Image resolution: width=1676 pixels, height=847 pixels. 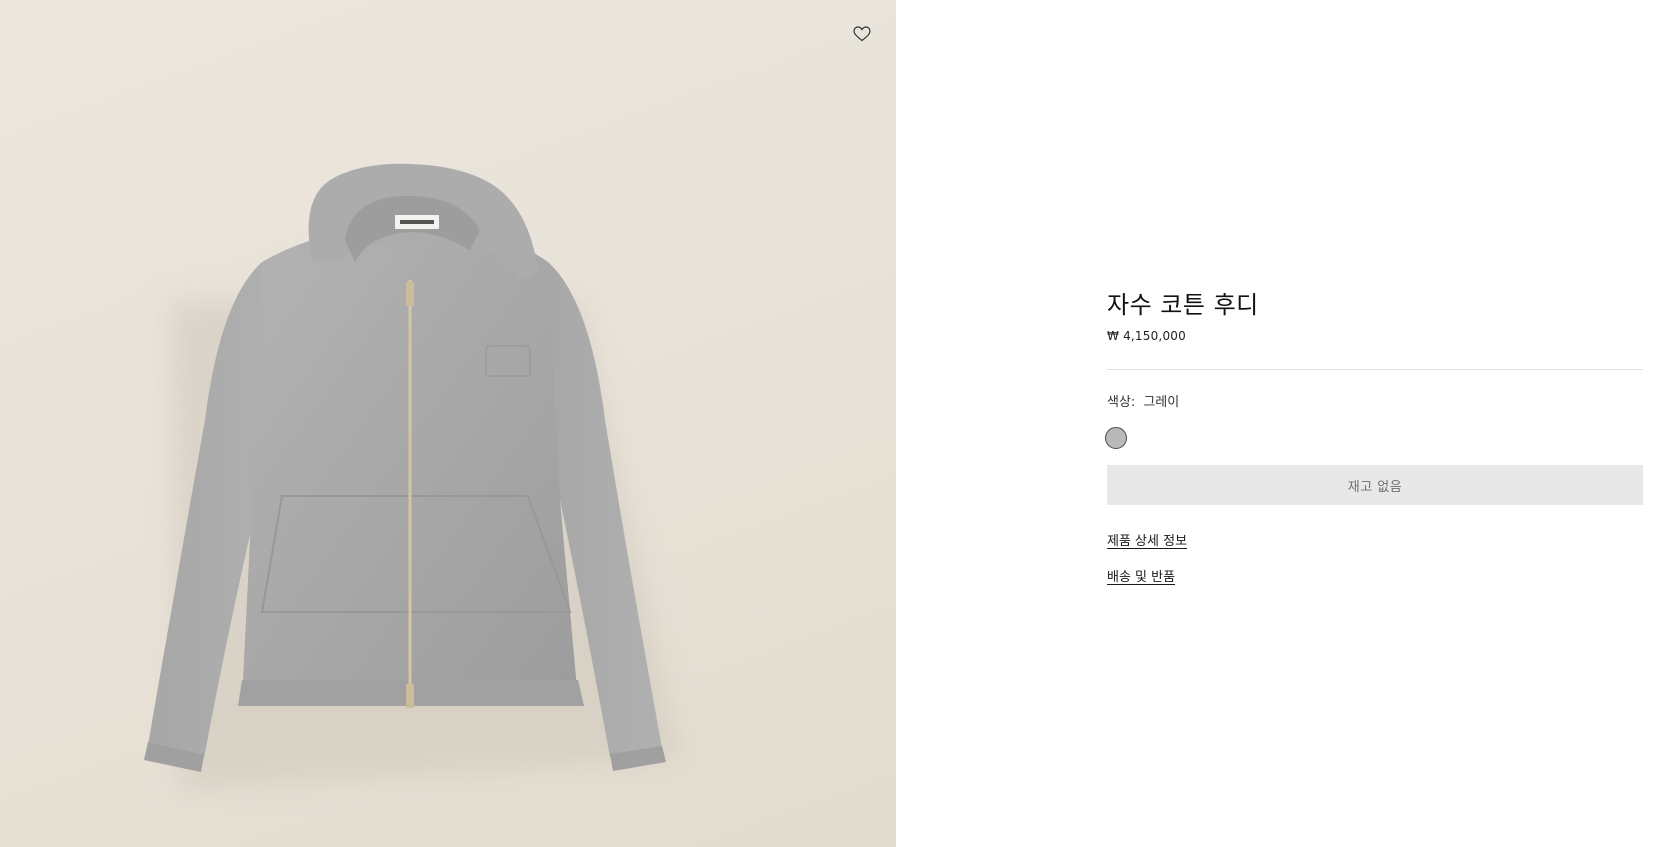 I want to click on wishlist-button, so click(x=862, y=34).